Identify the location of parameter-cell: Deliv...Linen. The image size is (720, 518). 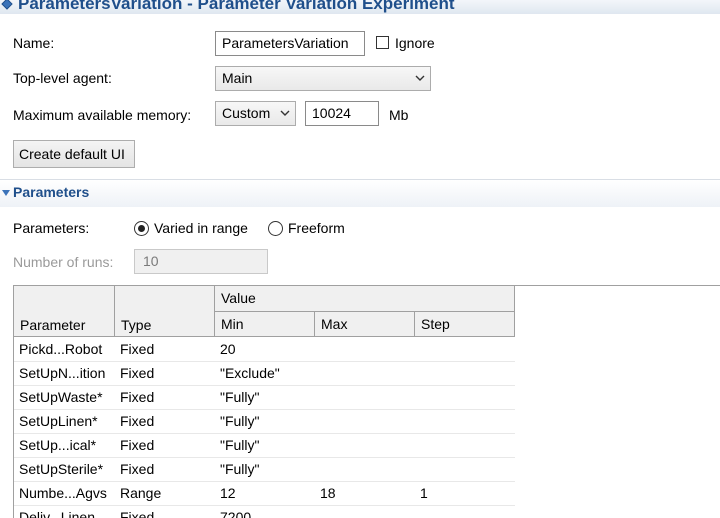
(66, 512).